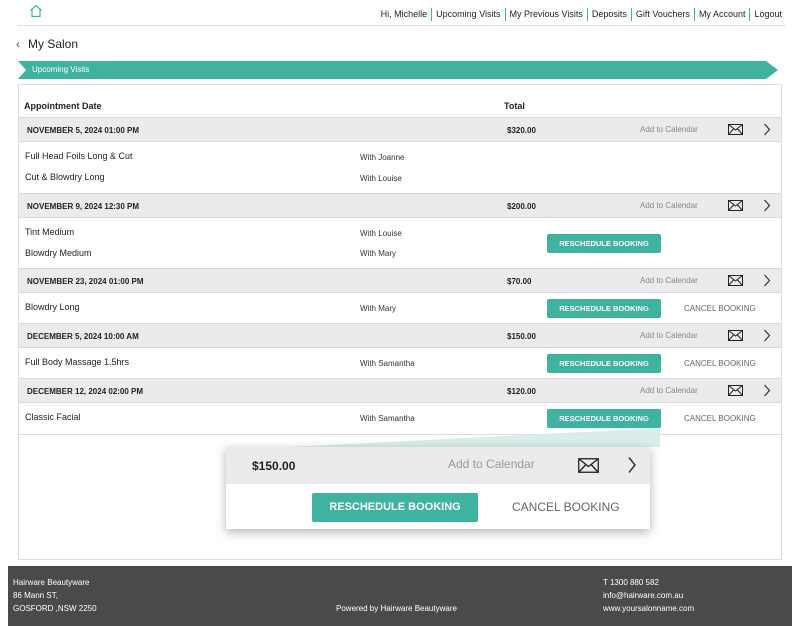 The image size is (800, 626). What do you see at coordinates (52, 307) in the screenshot?
I see `service-name: Blowdry Long` at bounding box center [52, 307].